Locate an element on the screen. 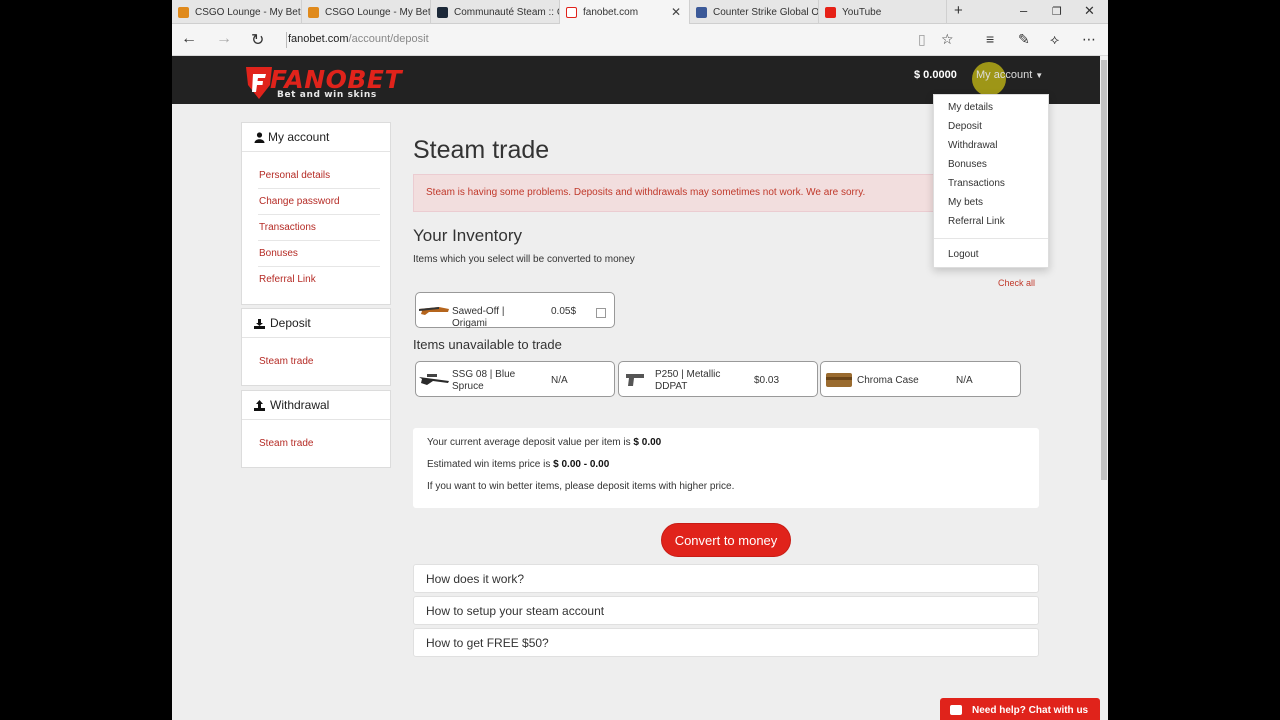 The height and width of the screenshot is (720, 1280). tab-youtube: YouTube is located at coordinates (883, 12).